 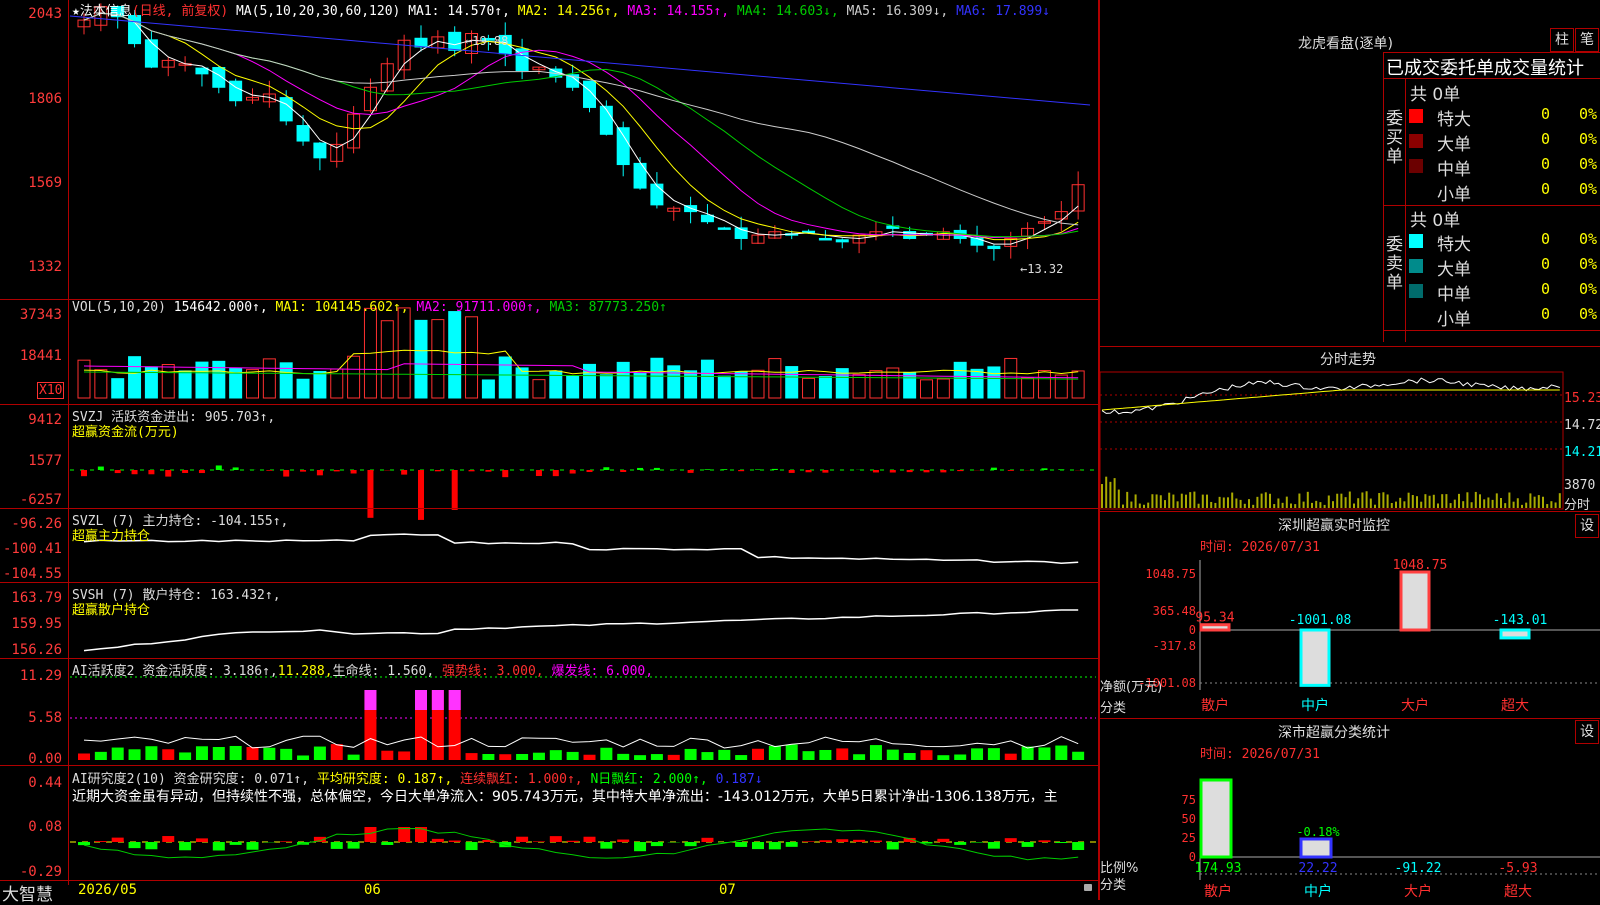 What do you see at coordinates (678, 11) in the screenshot?
I see `ma3-value: MA3: 14.155↑,` at bounding box center [678, 11].